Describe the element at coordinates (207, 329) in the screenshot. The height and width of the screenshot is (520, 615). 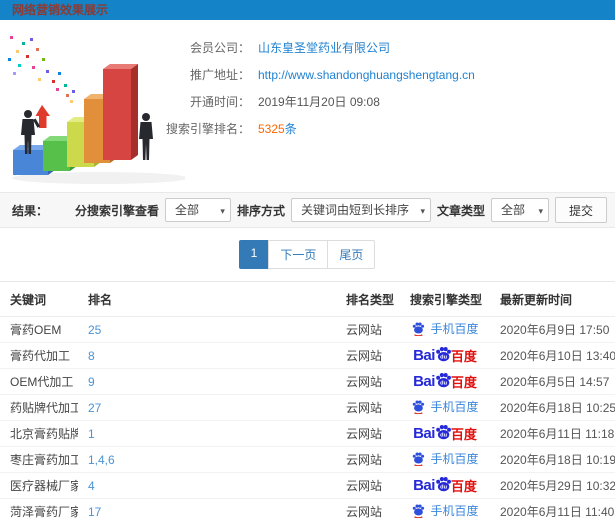
I see `rank-value: 25` at that location.